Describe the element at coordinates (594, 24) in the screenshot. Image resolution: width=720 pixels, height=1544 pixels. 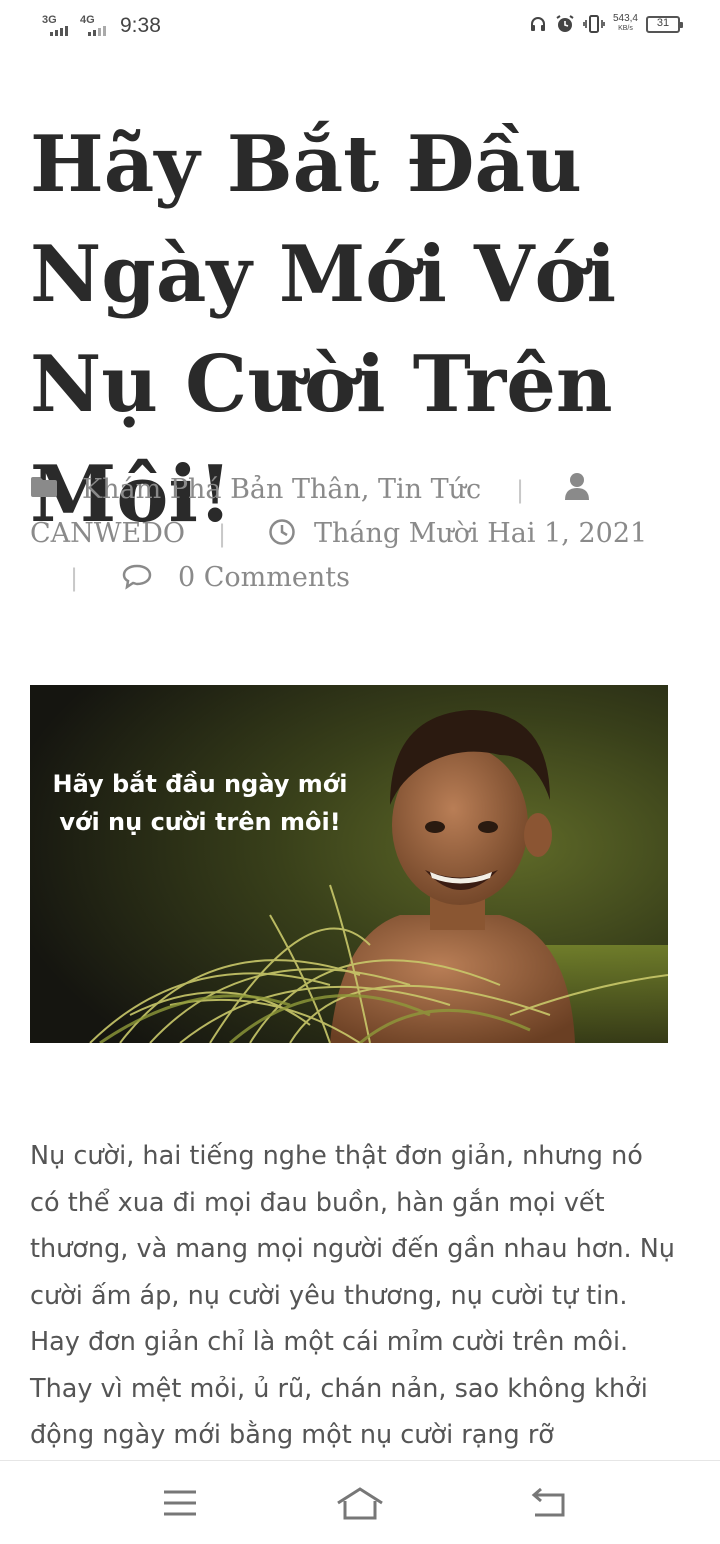
I see `vibrate-icon` at that location.